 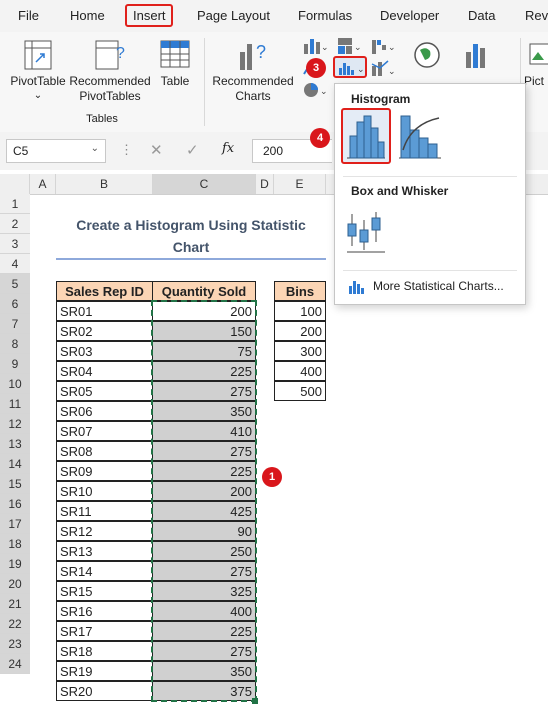 I want to click on insert-function-icon: fx, so click(x=228, y=148).